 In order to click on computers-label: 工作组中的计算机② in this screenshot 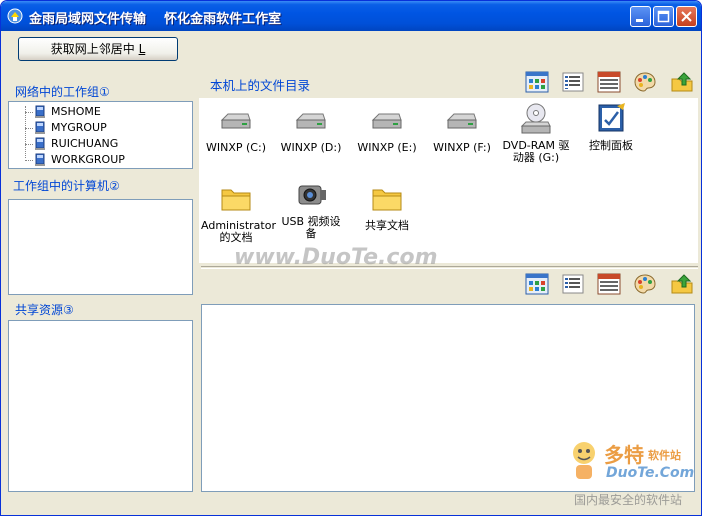, I will do `click(66, 186)`.